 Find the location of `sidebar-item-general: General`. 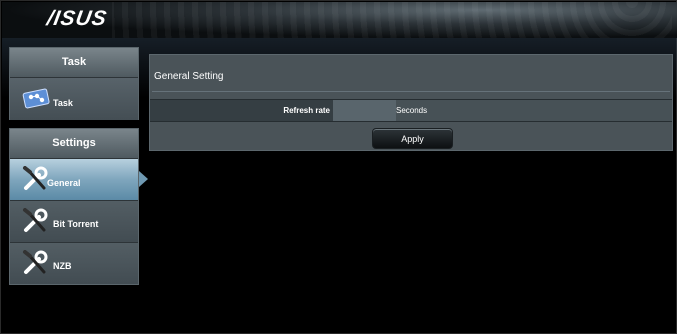

sidebar-item-general: General is located at coordinates (74, 180).